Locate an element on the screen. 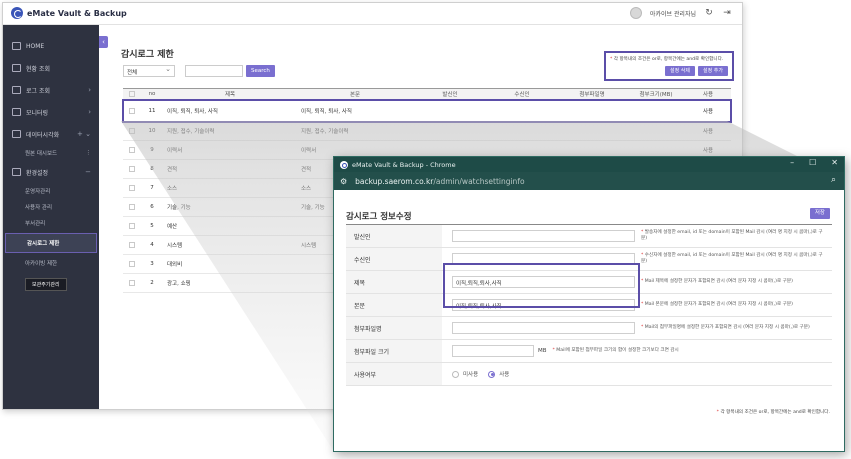  header-use: 사용 is located at coordinates (708, 95).